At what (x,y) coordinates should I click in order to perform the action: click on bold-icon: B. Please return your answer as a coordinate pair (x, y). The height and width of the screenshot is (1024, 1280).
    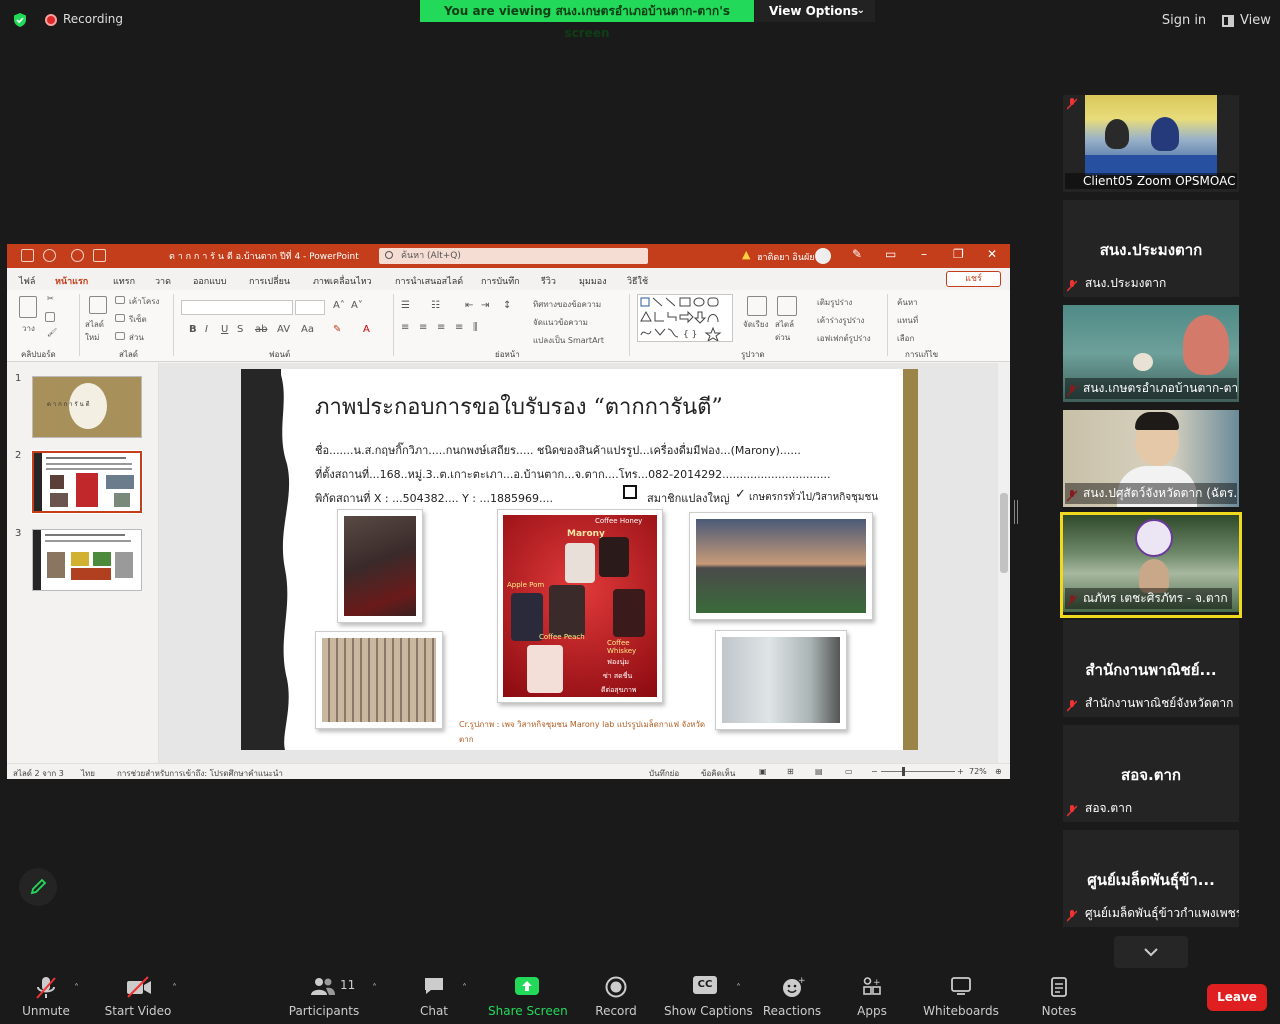
    Looking at the image, I should click on (193, 329).